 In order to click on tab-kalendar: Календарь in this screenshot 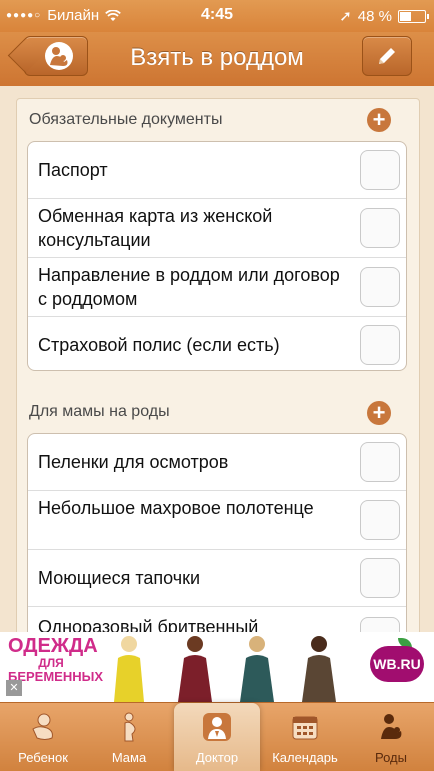, I will do `click(305, 737)`.